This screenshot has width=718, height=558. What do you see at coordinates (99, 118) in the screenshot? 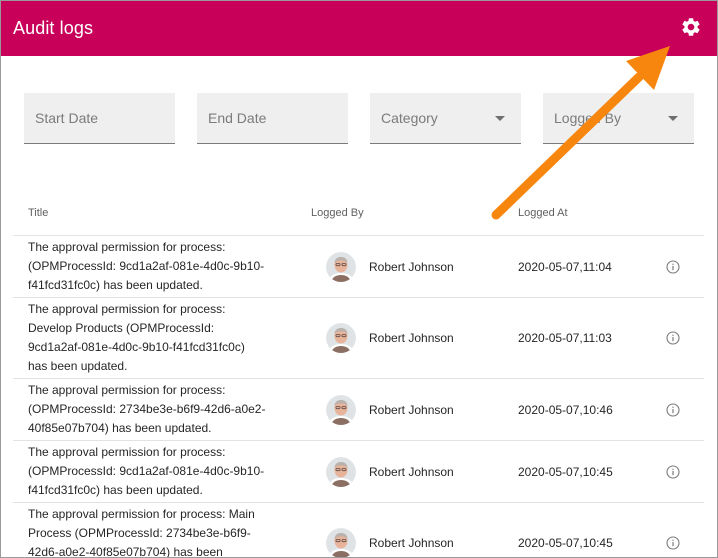
I see `start-date-field: Start Date` at bounding box center [99, 118].